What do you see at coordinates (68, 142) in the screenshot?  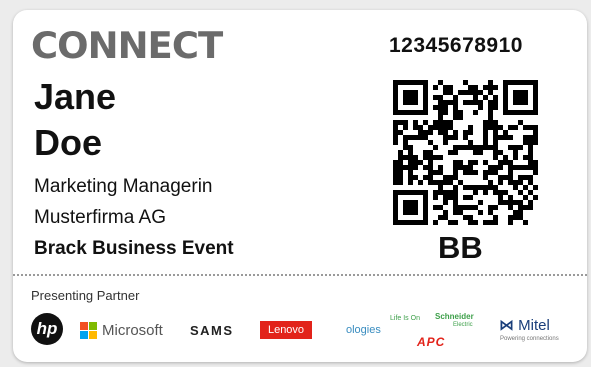 I see `last-name: Doe` at bounding box center [68, 142].